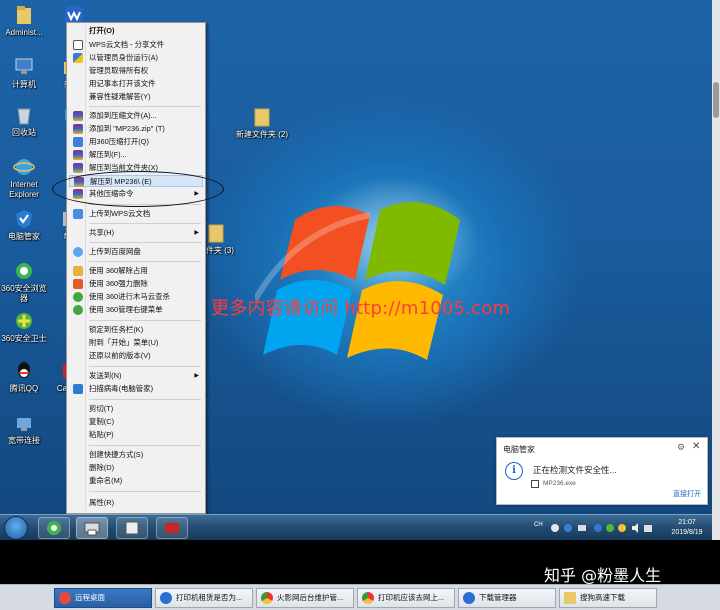 The width and height of the screenshot is (720, 610). I want to click on menu-item-cut: 剪切(T), so click(136, 409).